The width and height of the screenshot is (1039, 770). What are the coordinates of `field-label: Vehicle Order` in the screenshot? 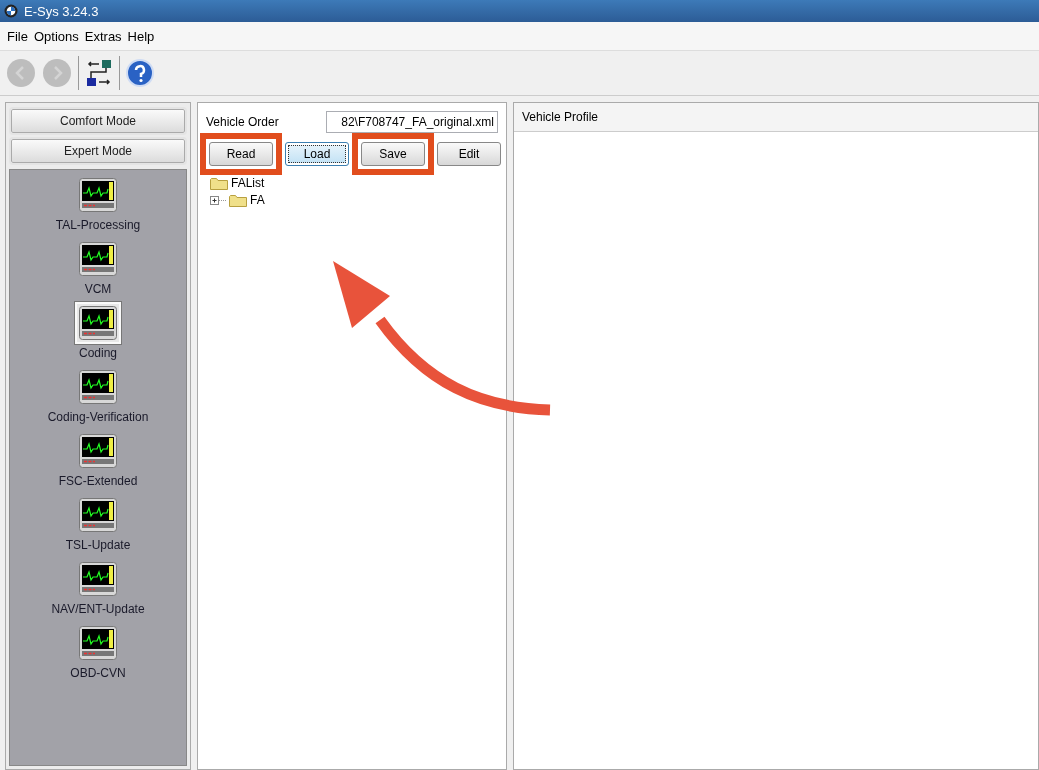 It's located at (242, 122).